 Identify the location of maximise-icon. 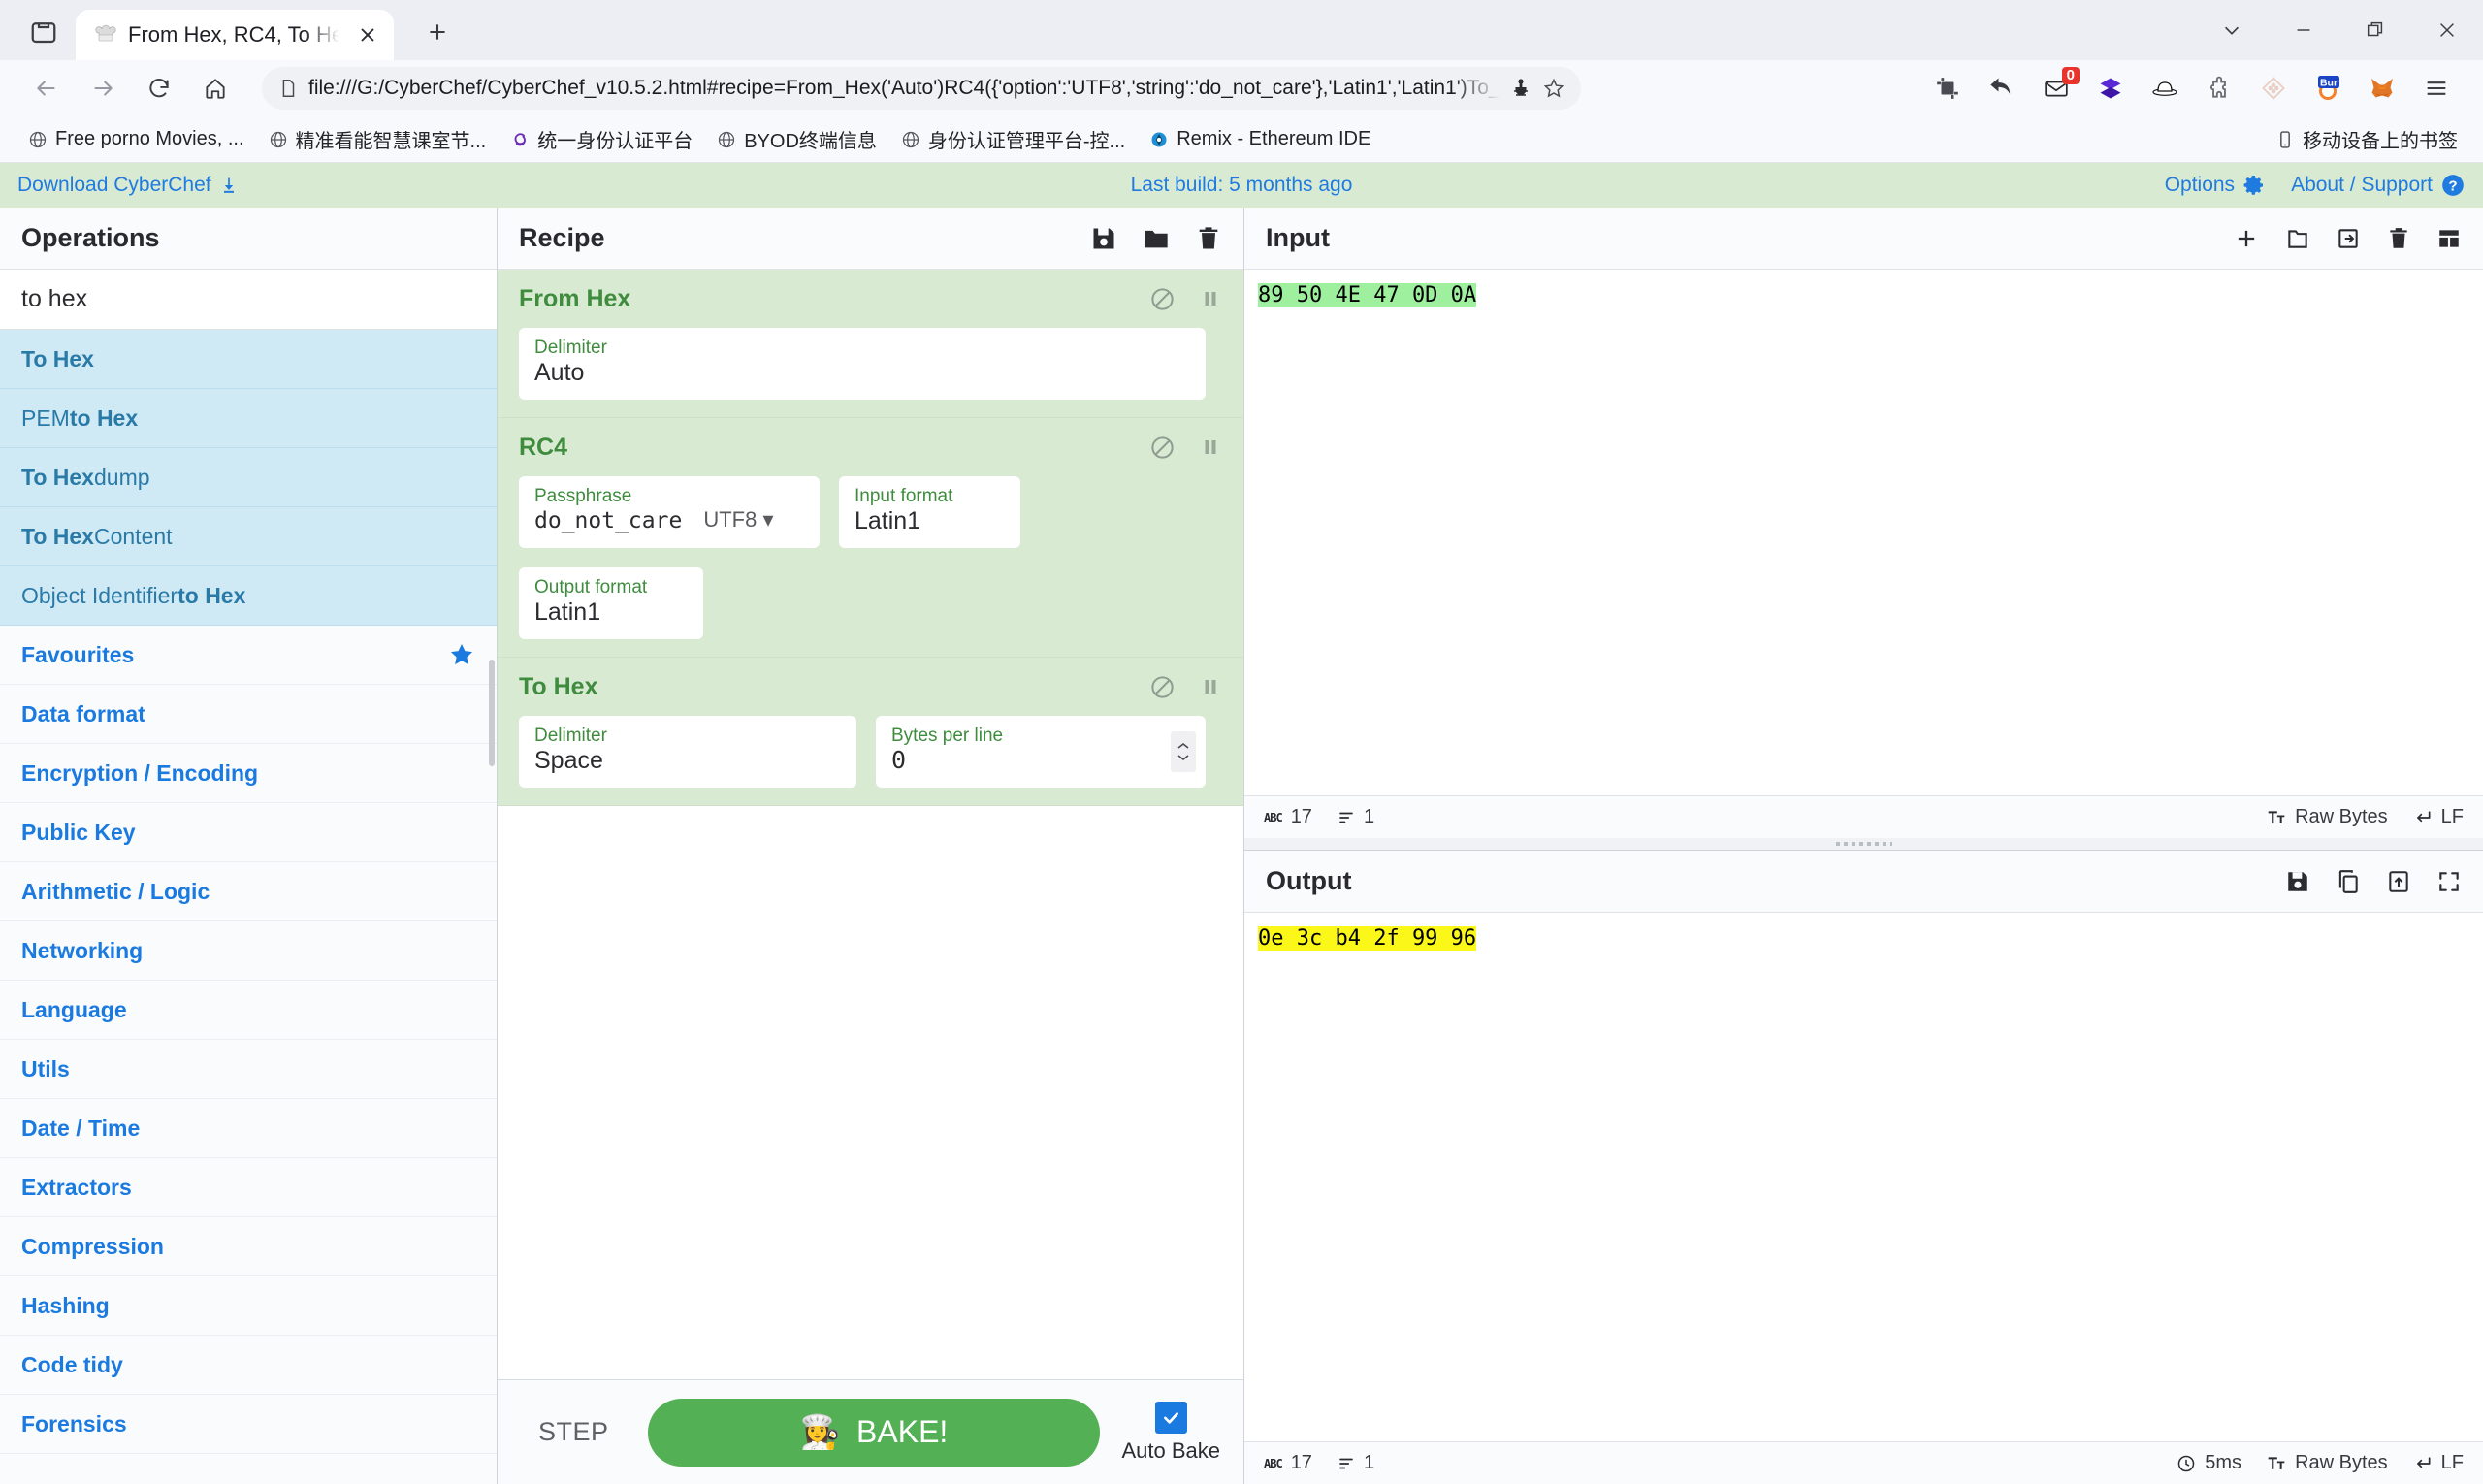
(2449, 881).